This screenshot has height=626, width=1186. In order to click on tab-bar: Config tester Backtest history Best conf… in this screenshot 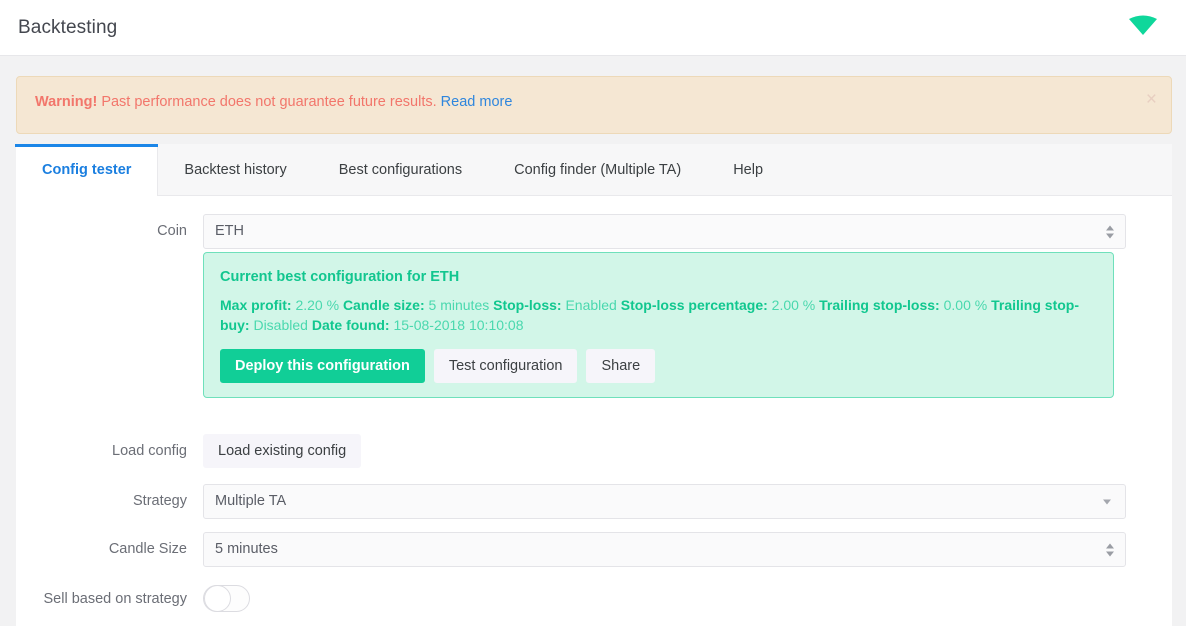, I will do `click(593, 170)`.